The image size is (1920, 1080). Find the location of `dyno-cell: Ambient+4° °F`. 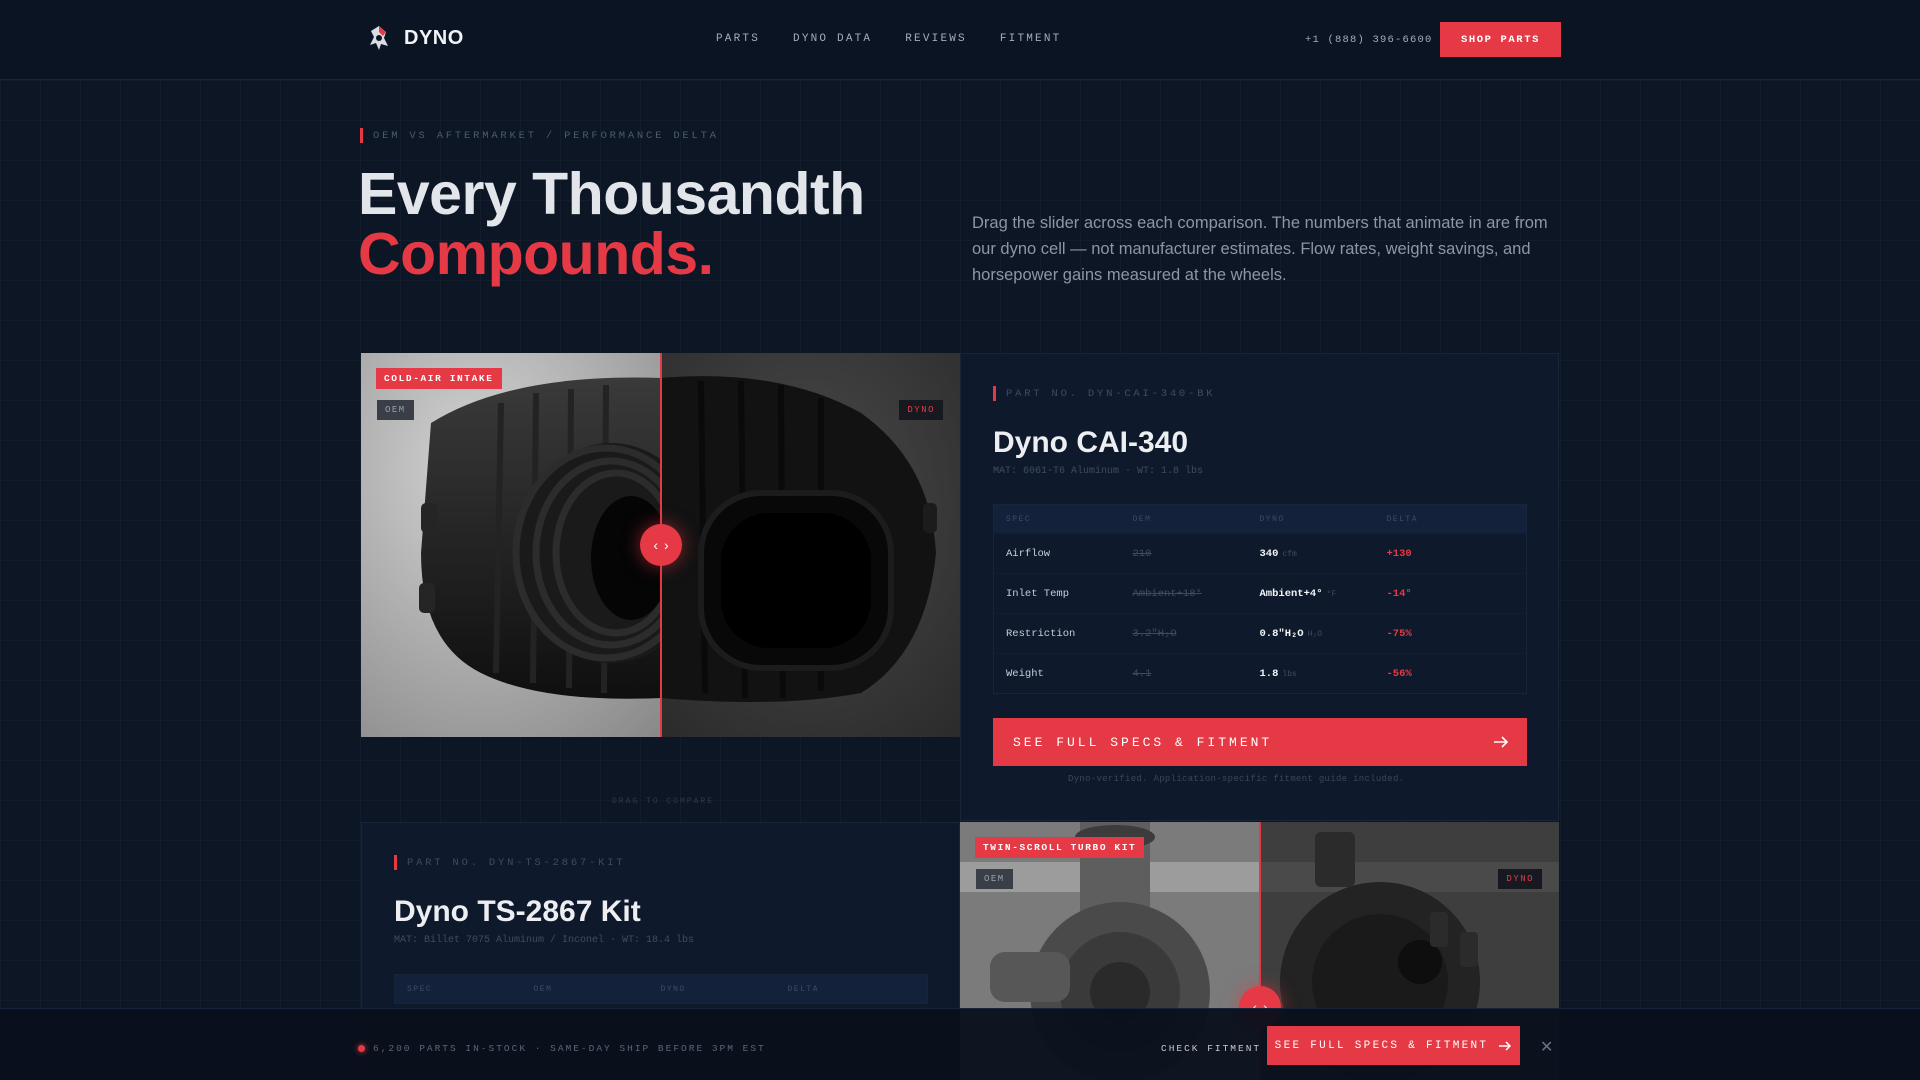

dyno-cell: Ambient+4° °F is located at coordinates (1311, 593).